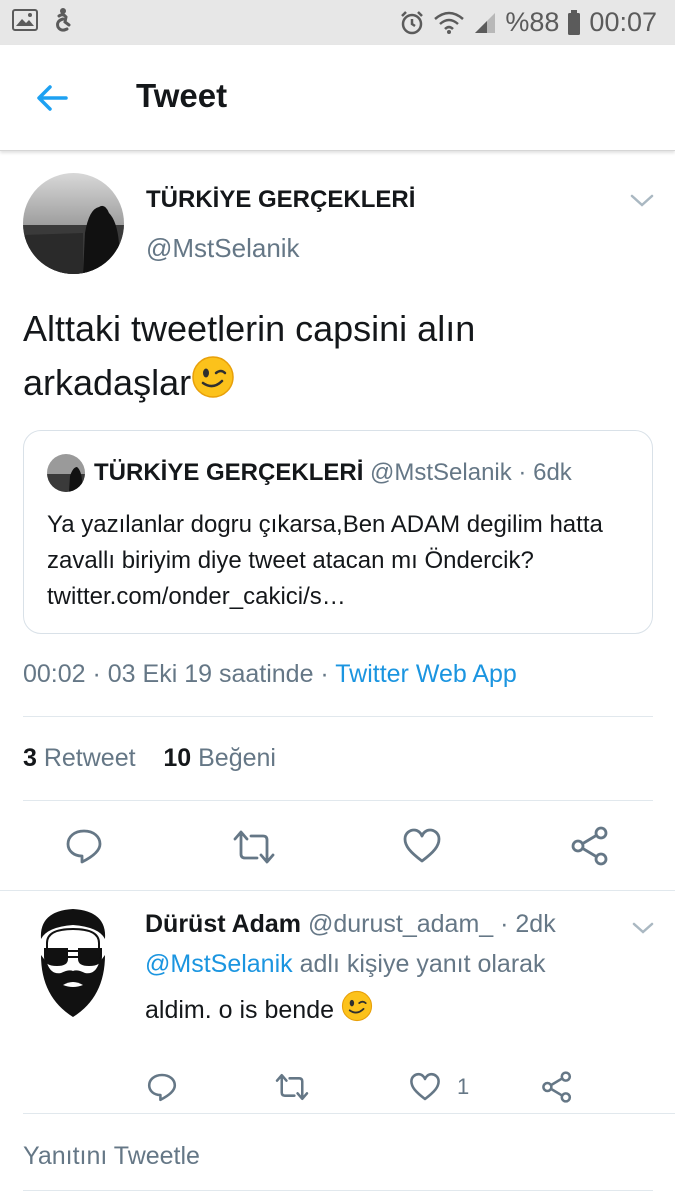  Describe the element at coordinates (532, 22) in the screenshot. I see `battery-percent: %88` at that location.